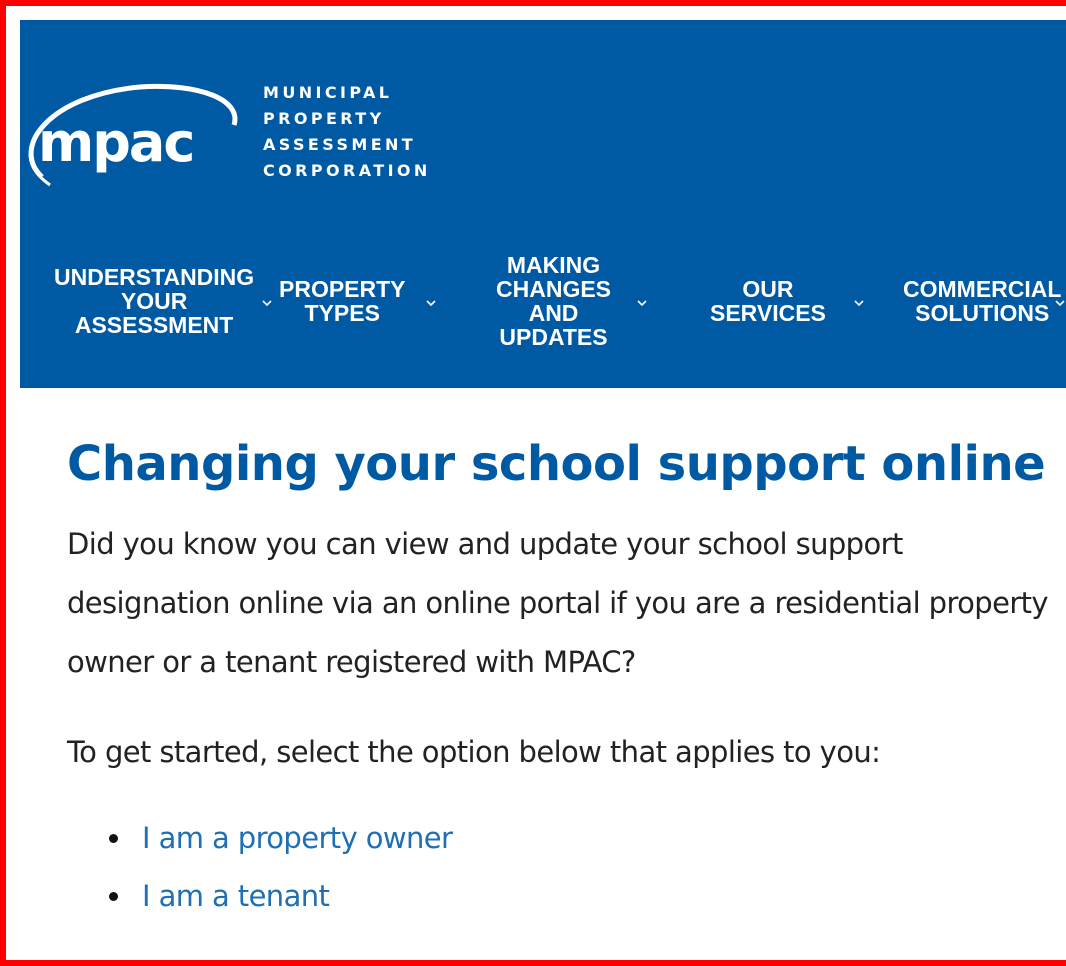 This screenshot has height=966, width=1066. I want to click on nav-understanding-your-assessment: UNDERSTANDING YOUR ASSESSMENT, so click(163, 301).